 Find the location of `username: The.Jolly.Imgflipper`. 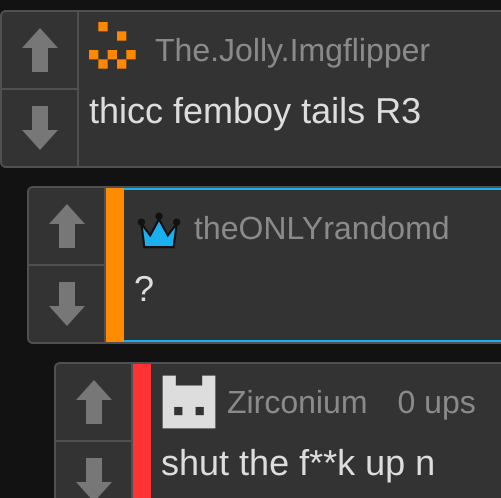

username: The.Jolly.Imgflipper is located at coordinates (292, 50).